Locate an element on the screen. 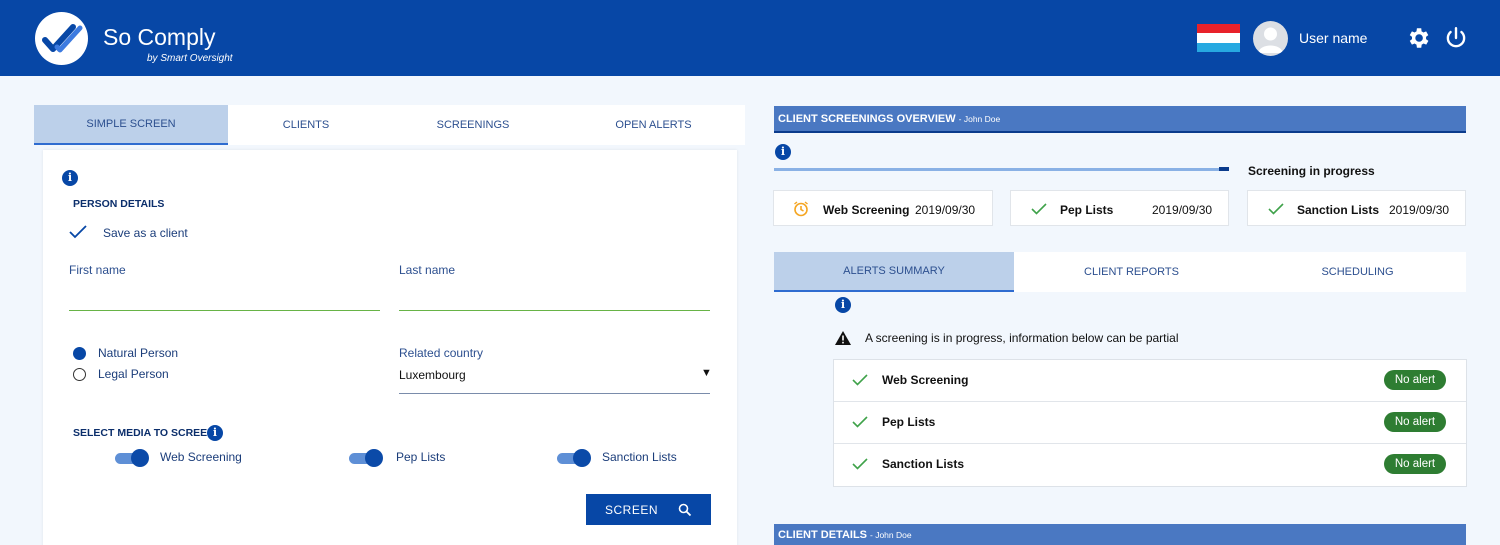 The width and height of the screenshot is (1500, 545). related-country-select: Luxembourg is located at coordinates (432, 375).